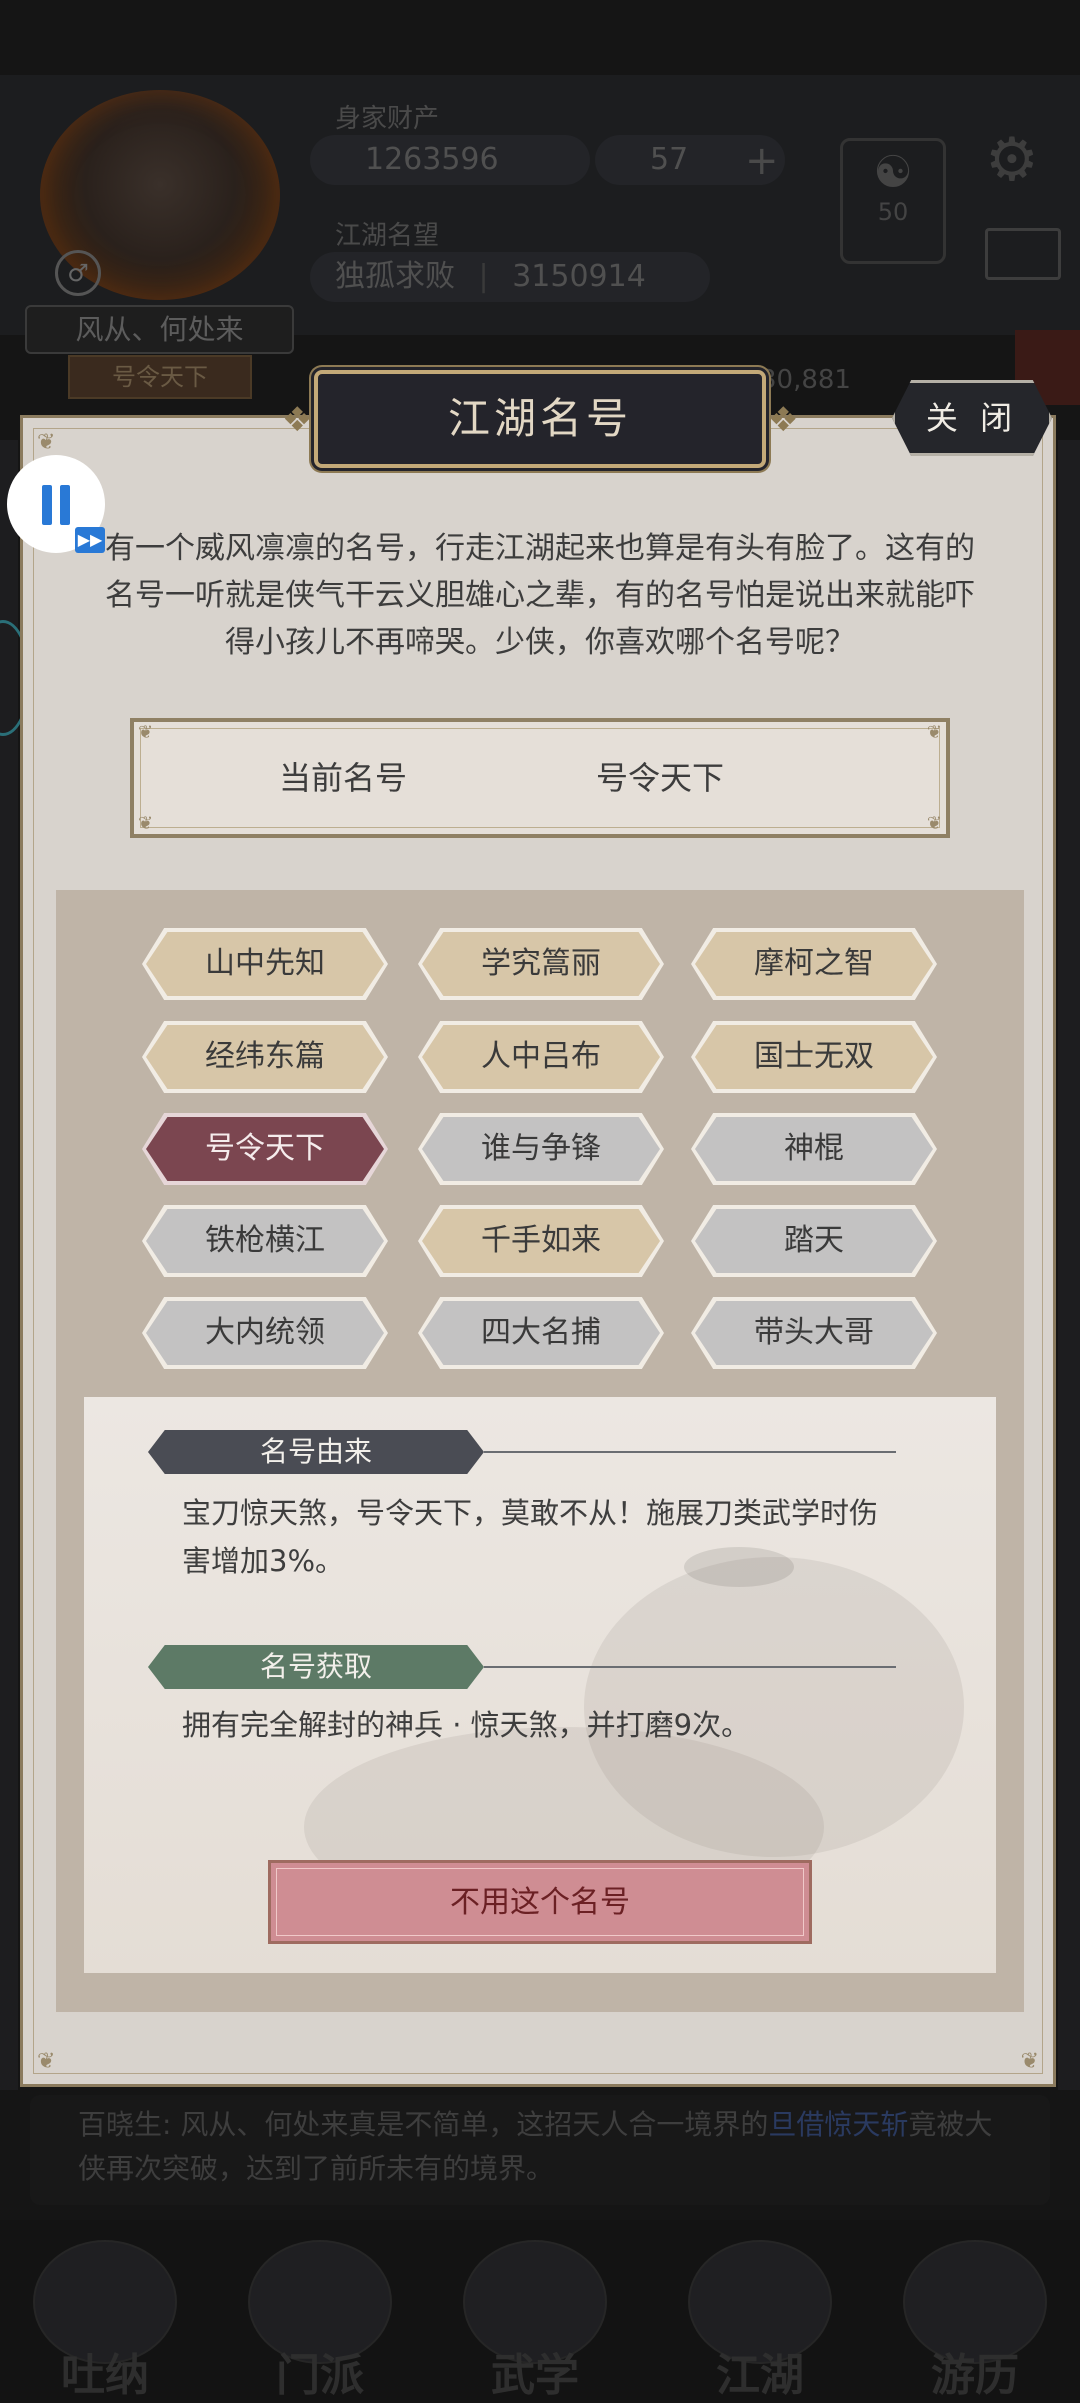  Describe the element at coordinates (387, 236) in the screenshot. I see `reputation-label: 江湖名望` at that location.